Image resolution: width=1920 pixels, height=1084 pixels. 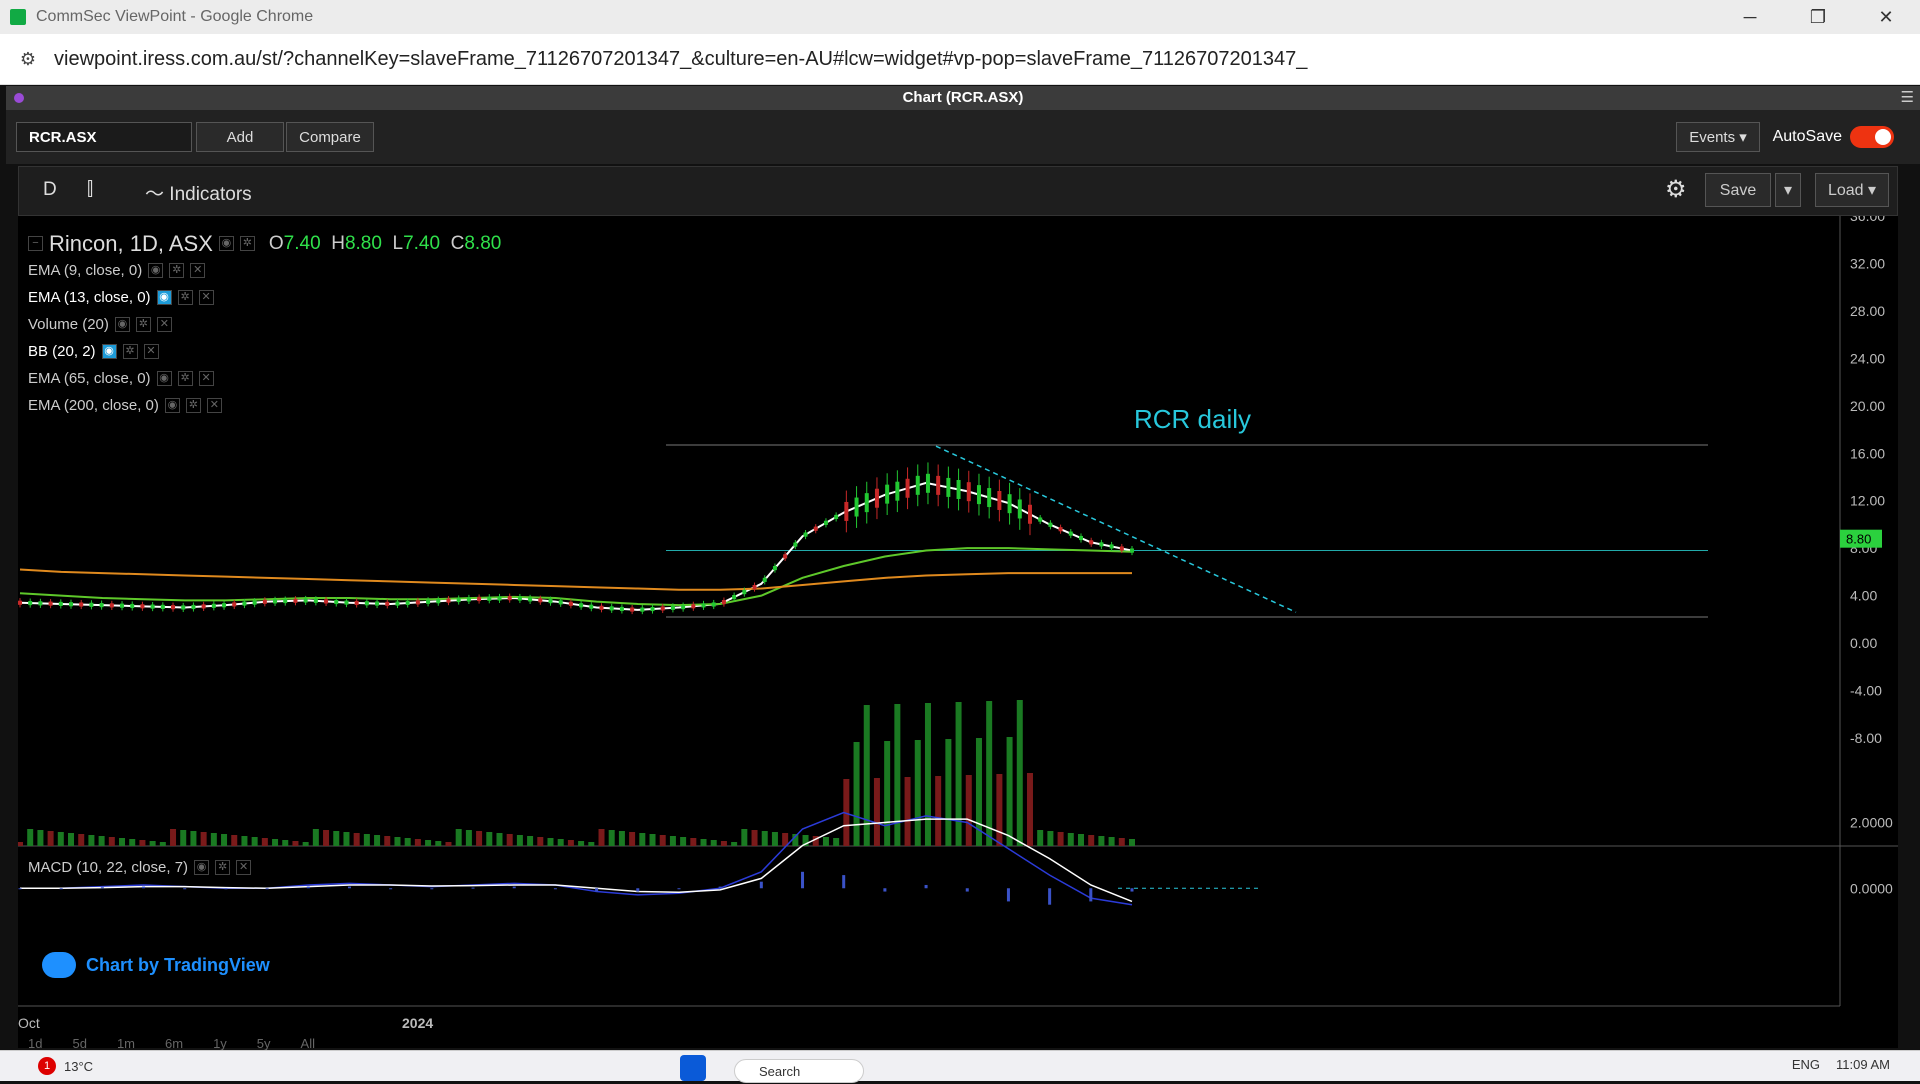 What do you see at coordinates (50, 190) in the screenshot?
I see `interval-selector: D` at bounding box center [50, 190].